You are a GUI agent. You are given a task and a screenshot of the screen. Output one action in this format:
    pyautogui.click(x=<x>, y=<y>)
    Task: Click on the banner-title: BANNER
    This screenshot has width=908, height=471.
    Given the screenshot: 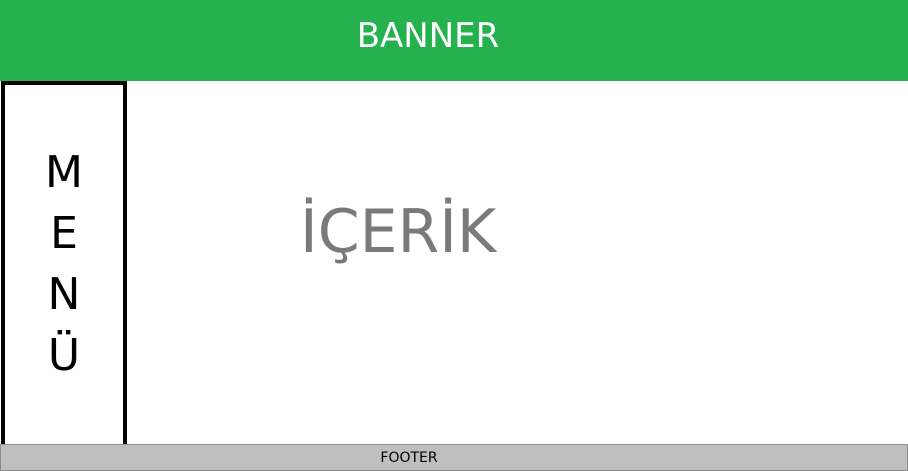 What is the action you would take?
    pyautogui.click(x=428, y=36)
    